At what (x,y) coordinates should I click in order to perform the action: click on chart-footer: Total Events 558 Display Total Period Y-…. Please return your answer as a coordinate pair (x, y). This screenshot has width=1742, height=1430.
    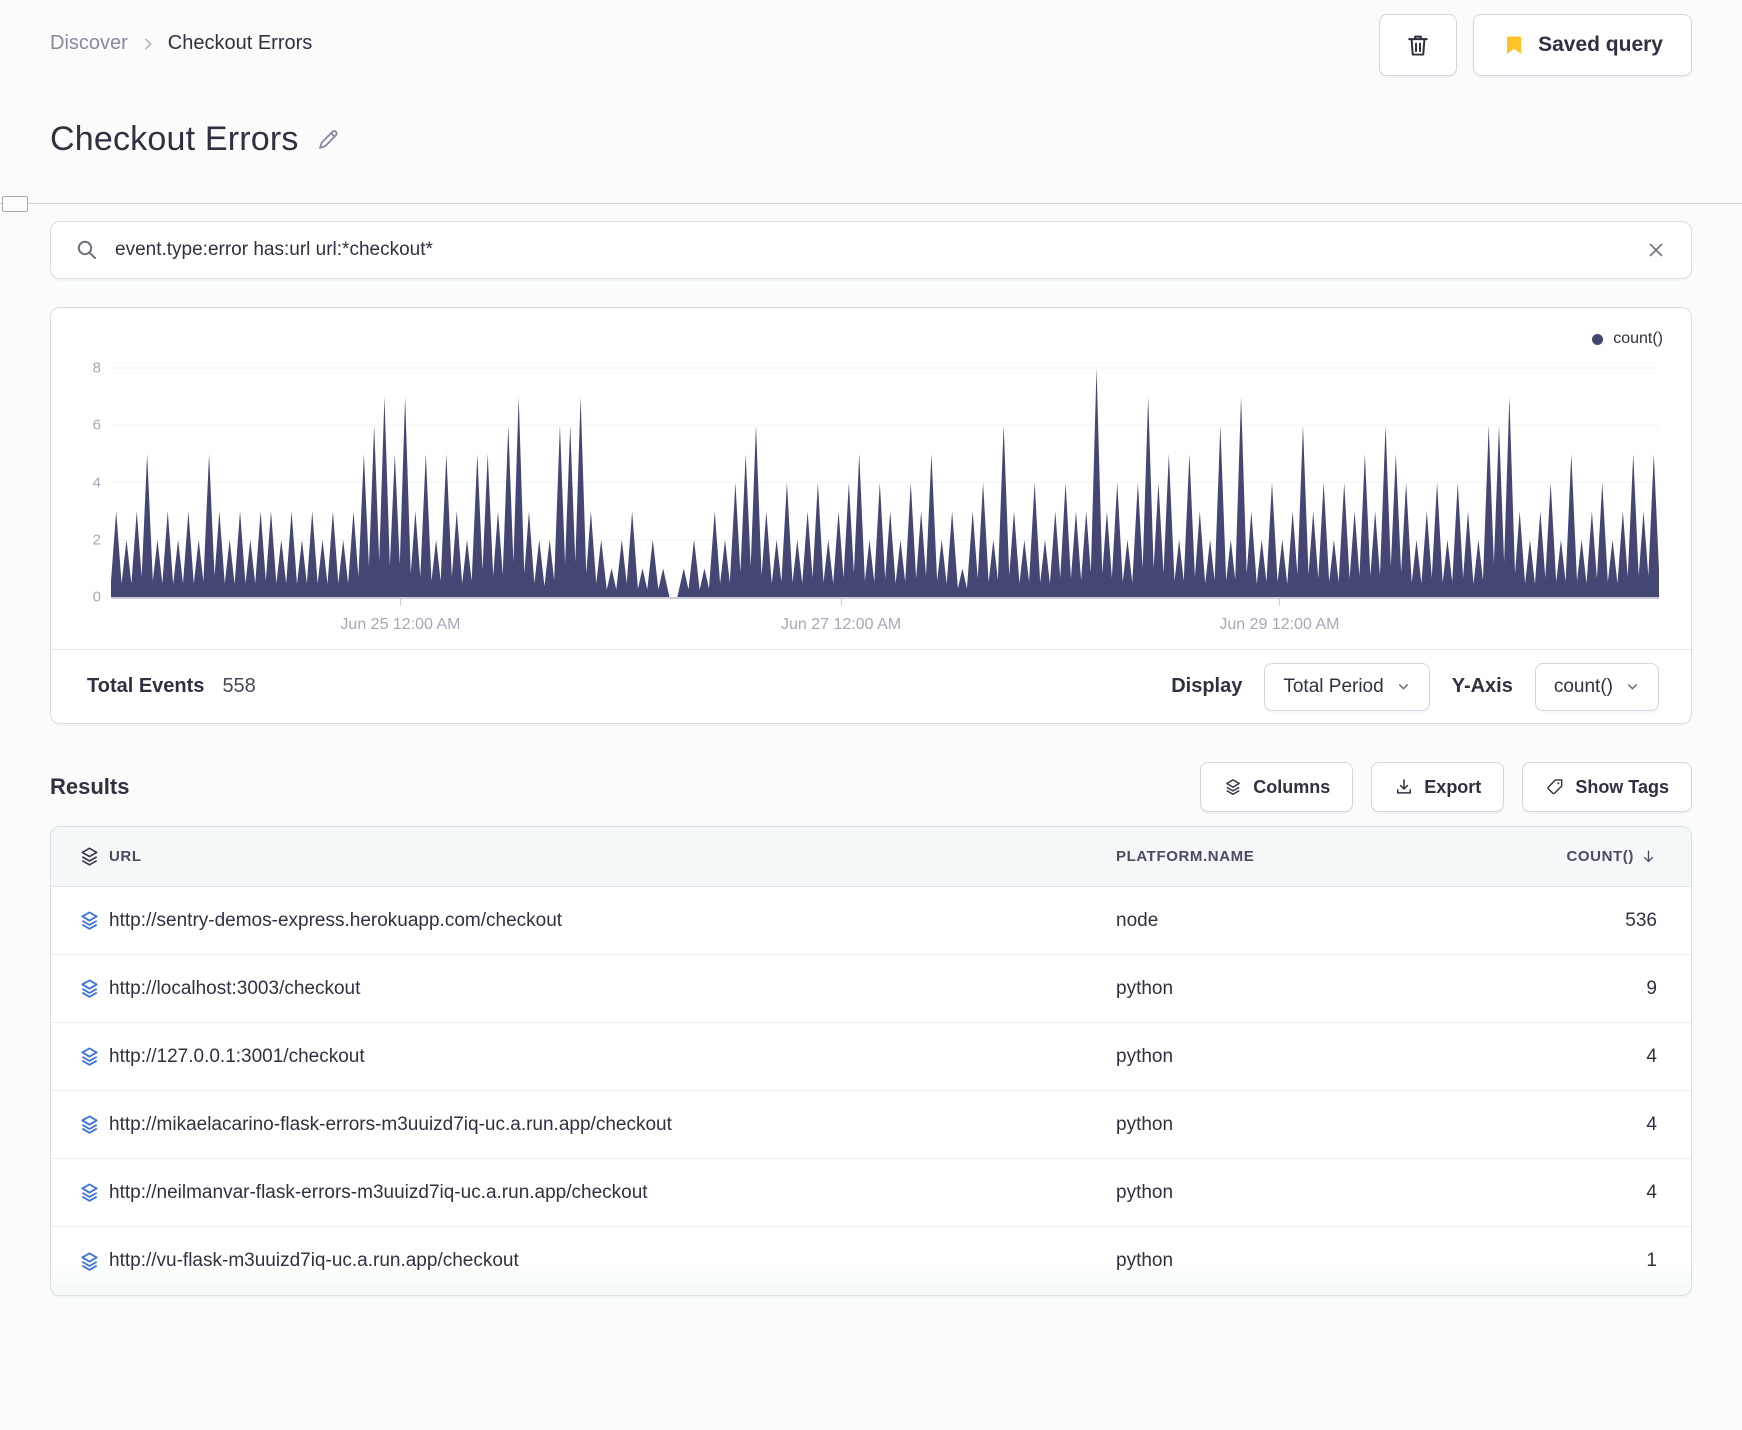
    Looking at the image, I should click on (871, 686).